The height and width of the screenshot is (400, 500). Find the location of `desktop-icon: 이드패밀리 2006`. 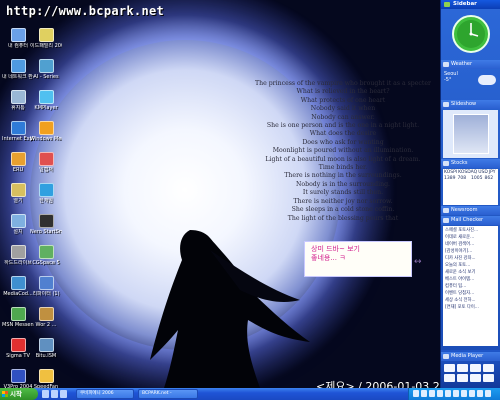

desktop-icon: 이드패밀리 2006 is located at coordinates (46, 43).